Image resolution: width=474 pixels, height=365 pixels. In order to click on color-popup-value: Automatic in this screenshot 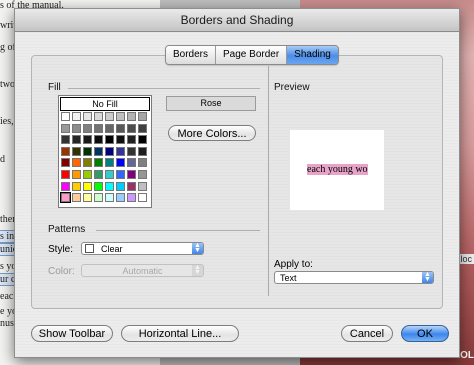, I will do `click(142, 271)`.